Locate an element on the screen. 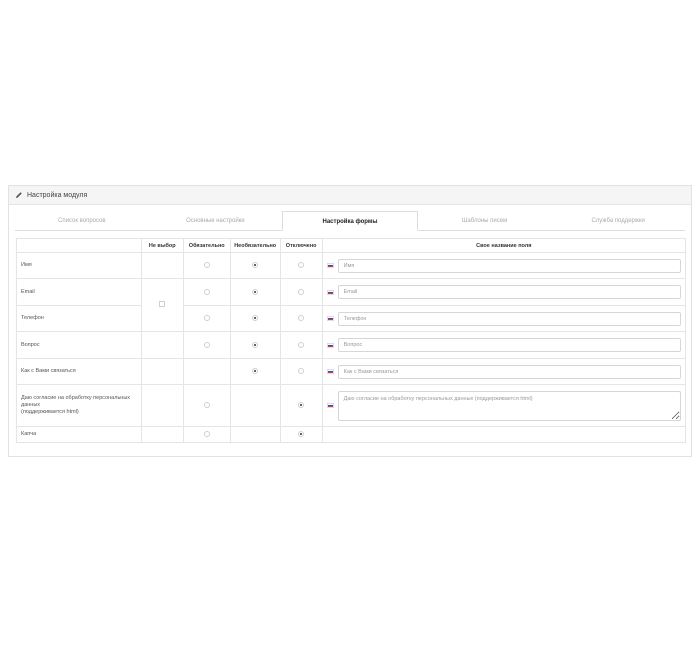 This screenshot has height=650, width=700. consent-required-radio is located at coordinates (206, 405).